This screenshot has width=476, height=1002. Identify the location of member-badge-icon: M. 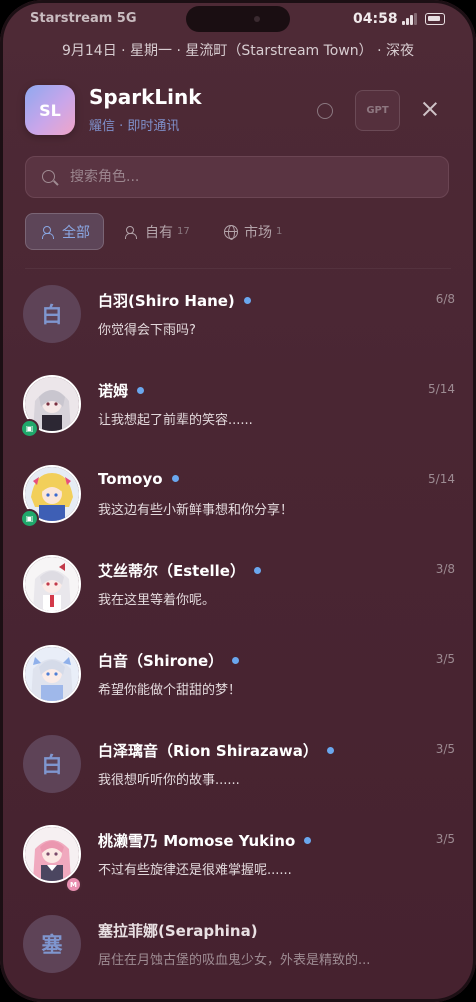
(73, 884).